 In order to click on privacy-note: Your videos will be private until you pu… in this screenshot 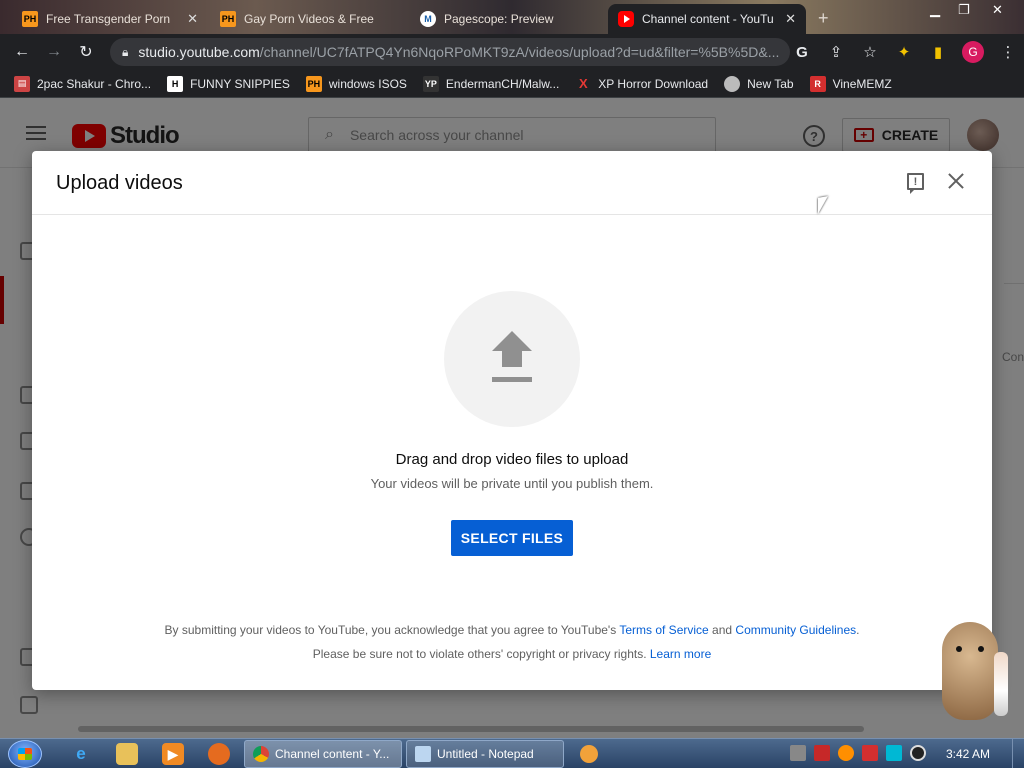, I will do `click(512, 483)`.